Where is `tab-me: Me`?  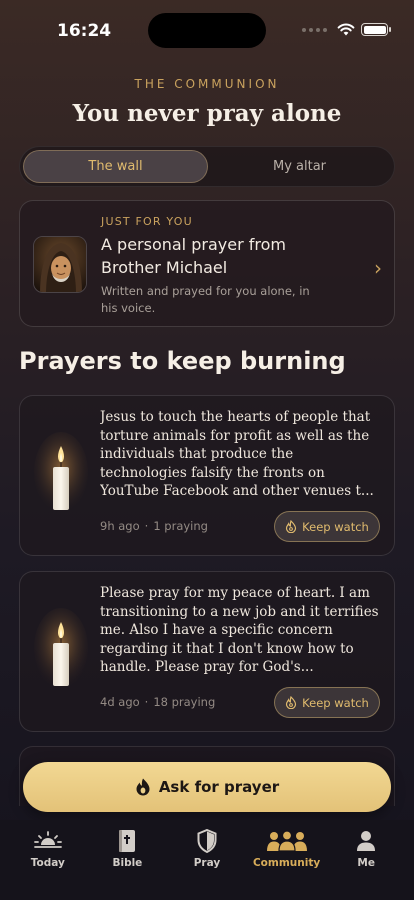 tab-me: Me is located at coordinates (366, 860).